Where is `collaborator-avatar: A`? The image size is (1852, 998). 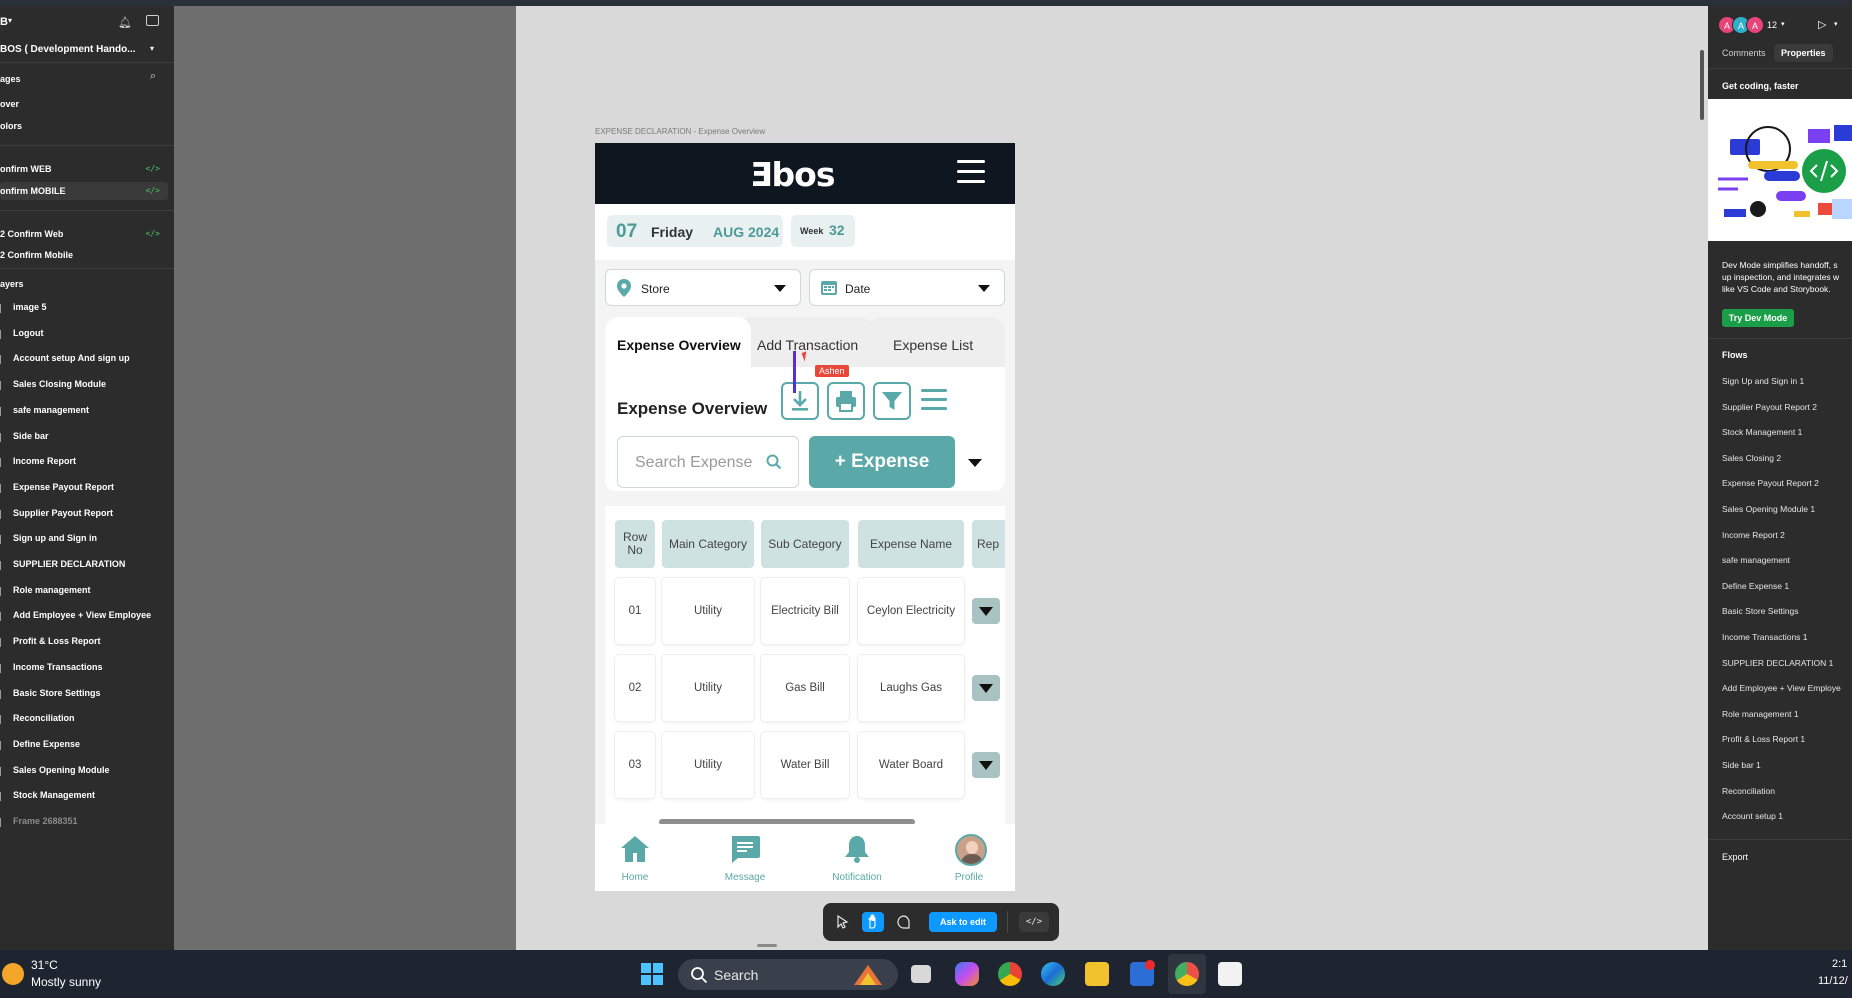 collaborator-avatar: A is located at coordinates (1755, 25).